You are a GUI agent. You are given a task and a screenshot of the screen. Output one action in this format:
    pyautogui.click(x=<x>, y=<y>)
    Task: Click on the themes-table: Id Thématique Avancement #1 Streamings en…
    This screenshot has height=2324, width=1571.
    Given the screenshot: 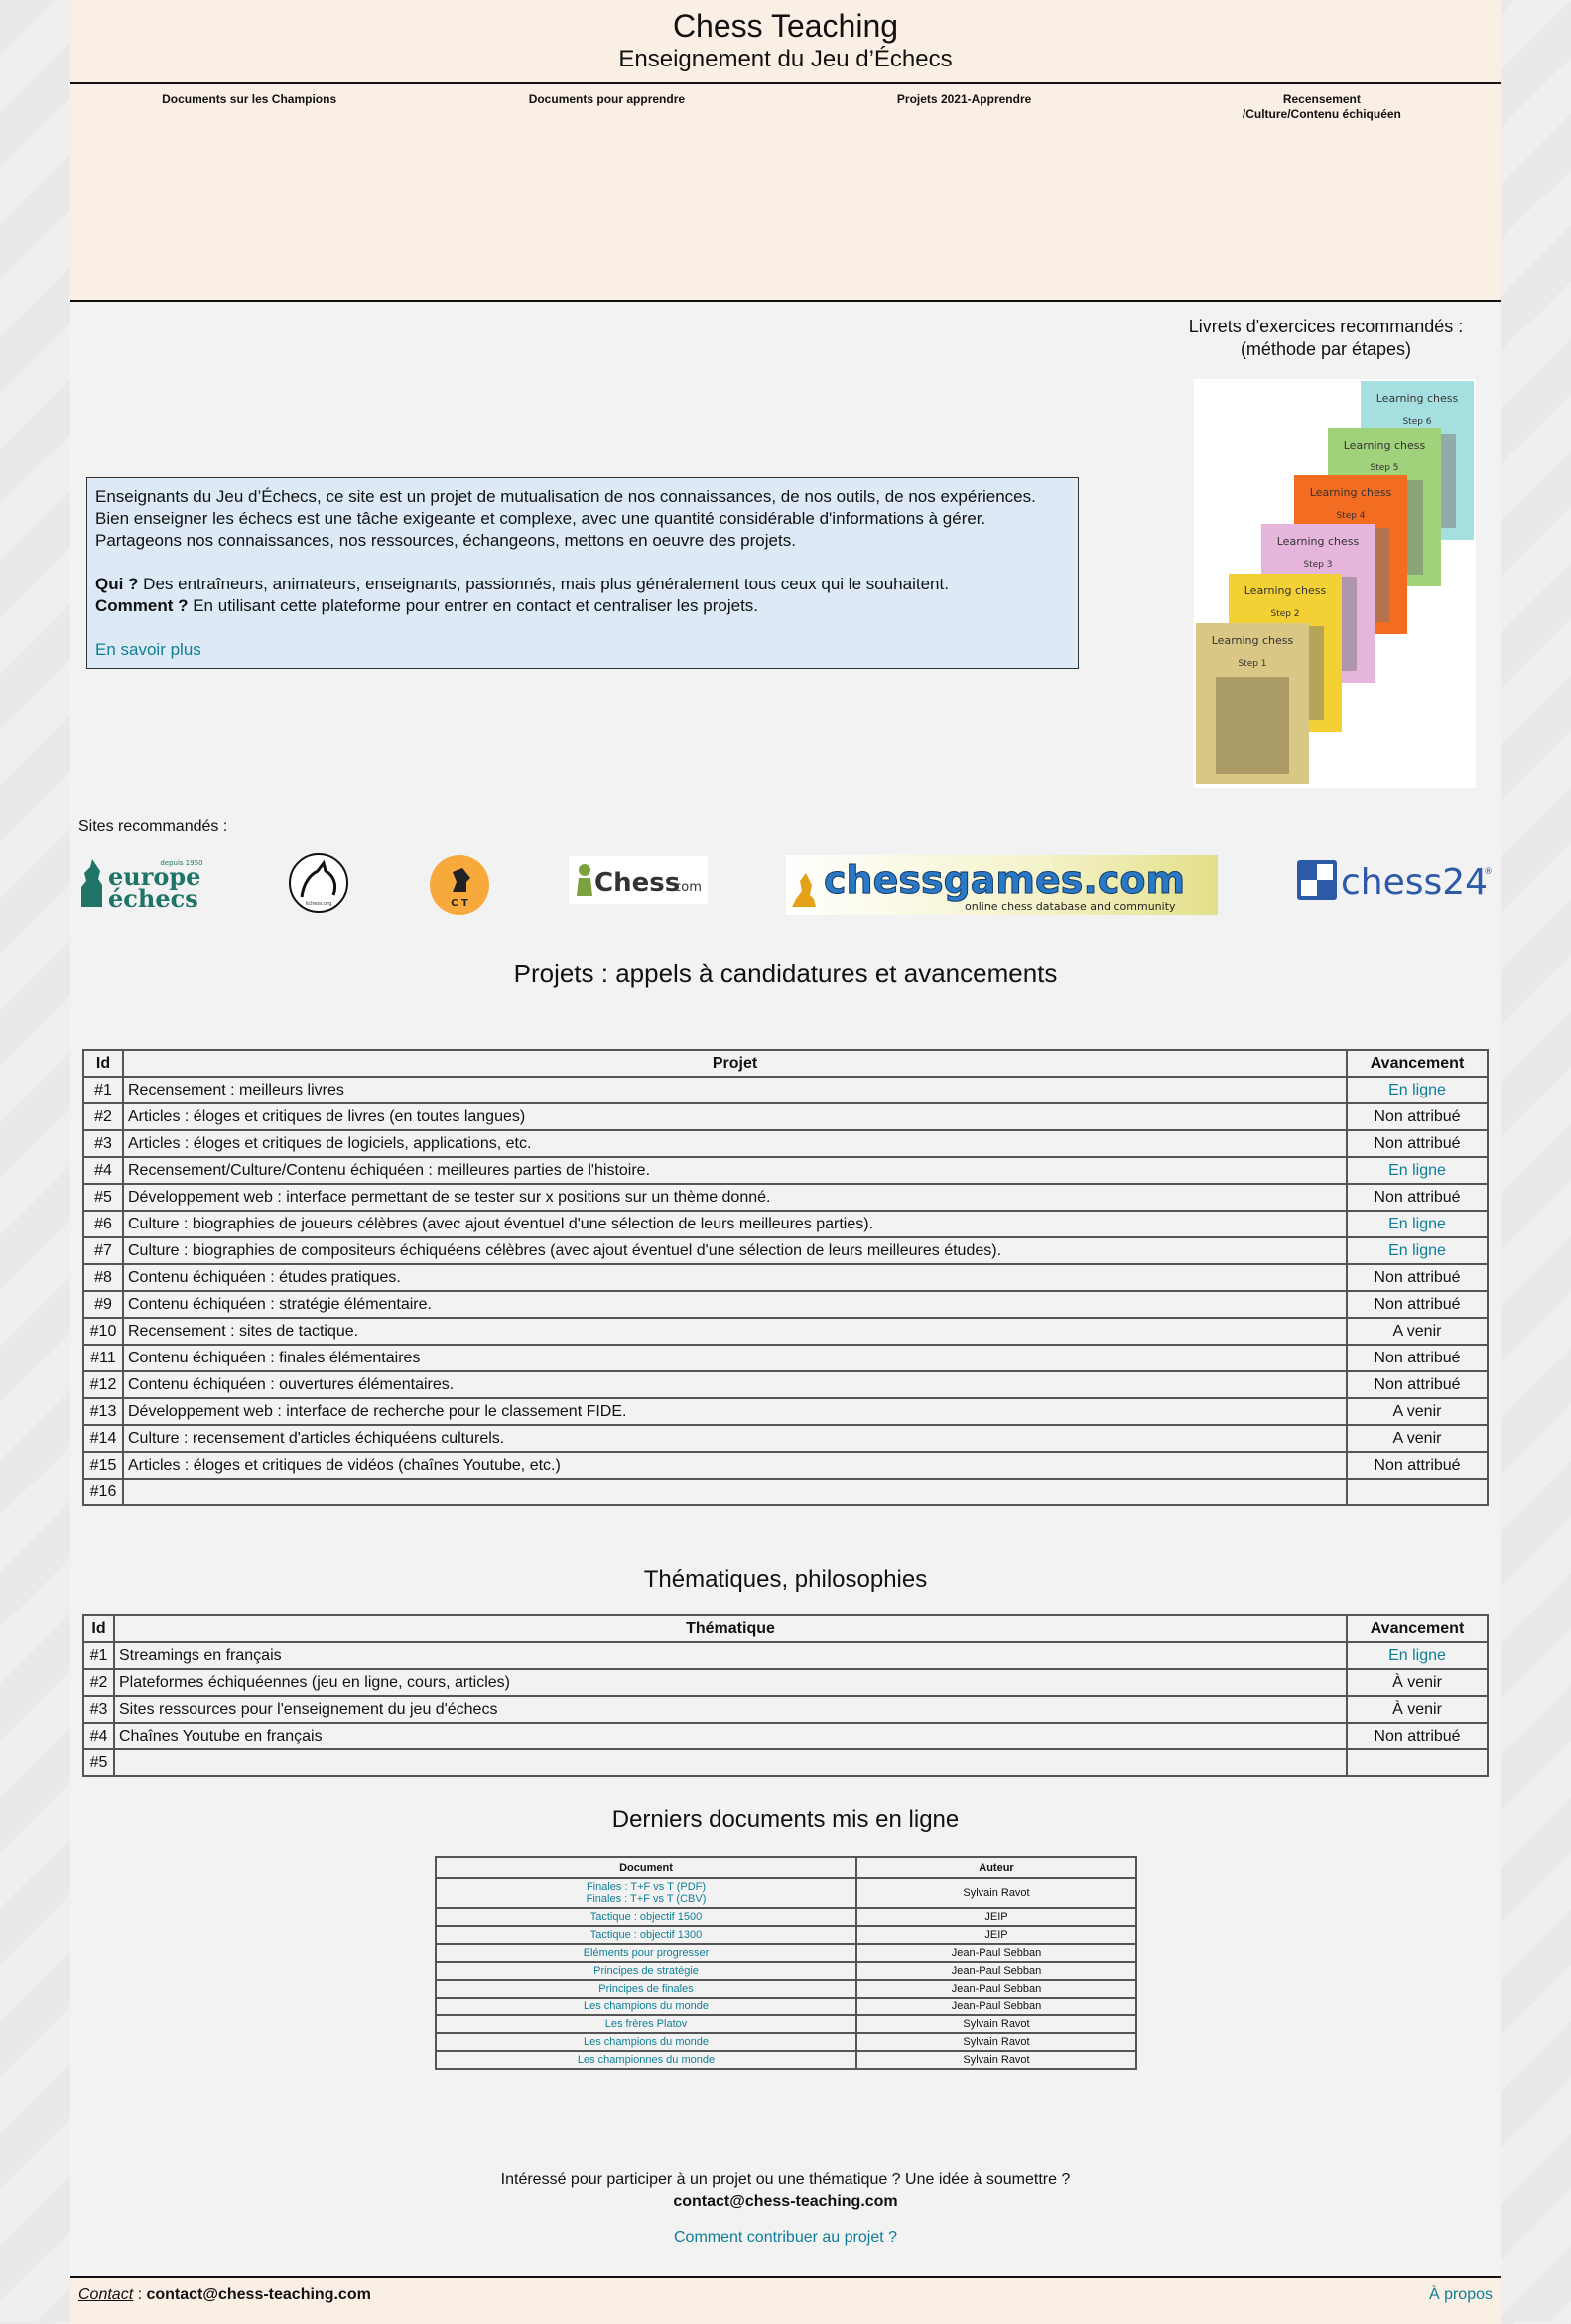 What is the action you would take?
    pyautogui.click(x=785, y=1695)
    